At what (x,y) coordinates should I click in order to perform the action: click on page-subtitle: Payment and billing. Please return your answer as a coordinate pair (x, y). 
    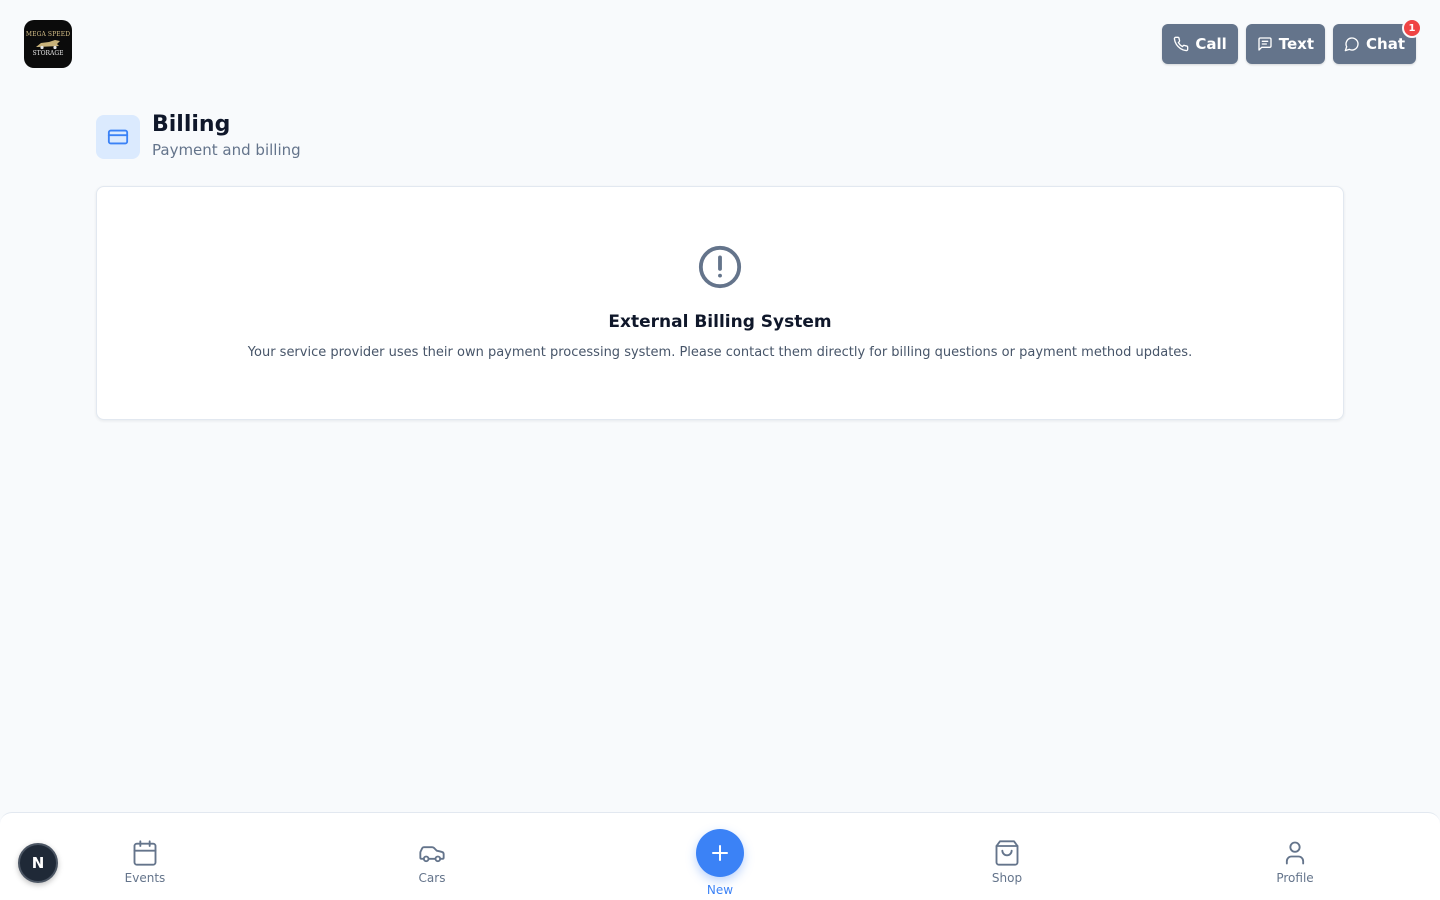
    Looking at the image, I should click on (226, 150).